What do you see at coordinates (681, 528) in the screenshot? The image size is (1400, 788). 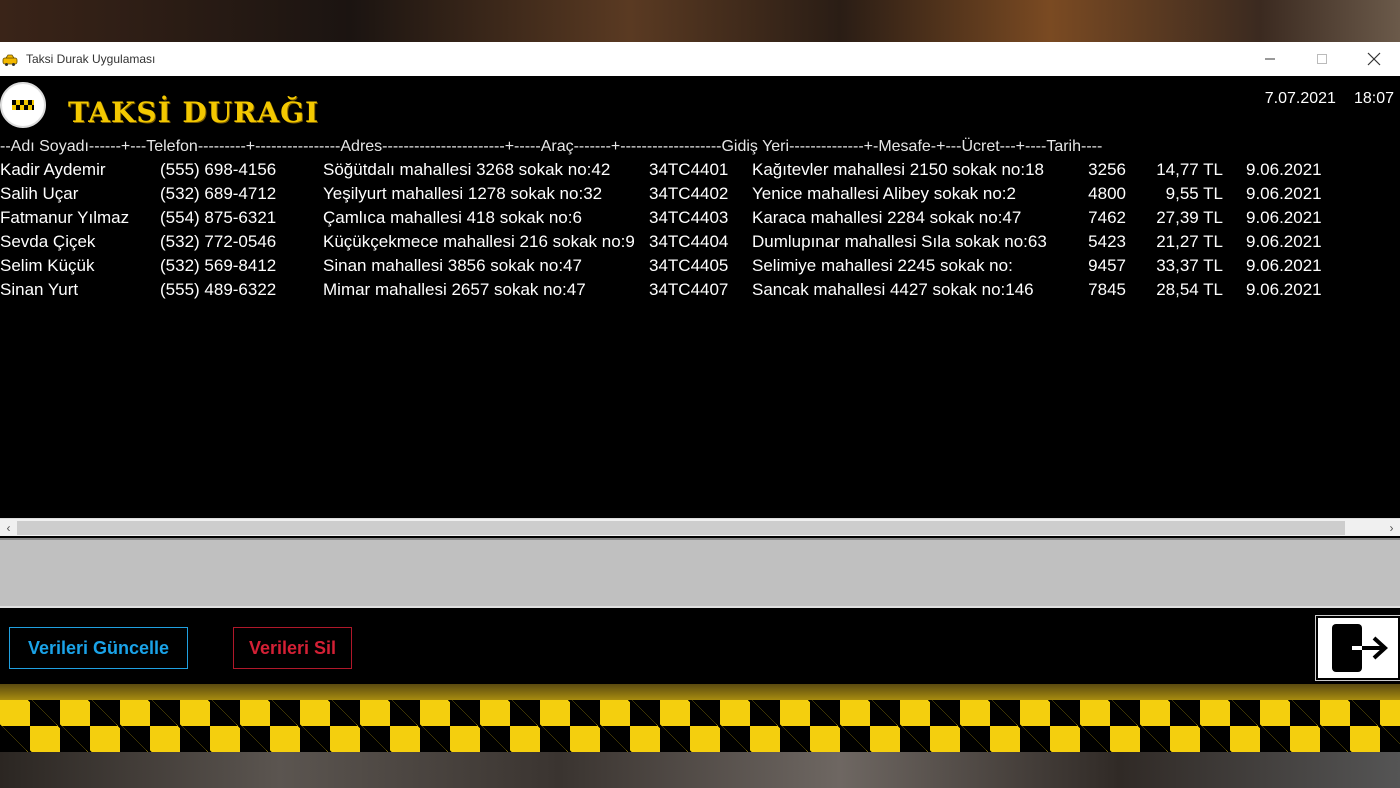 I see `scrollbar-thumb` at bounding box center [681, 528].